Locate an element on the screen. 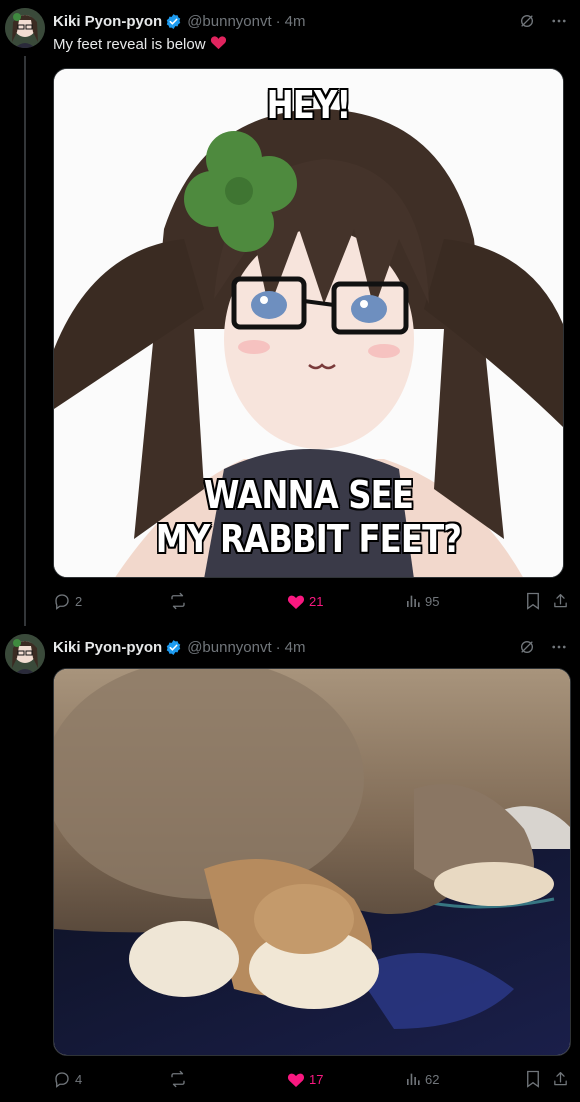  views-count: 62 is located at coordinates (432, 1079).